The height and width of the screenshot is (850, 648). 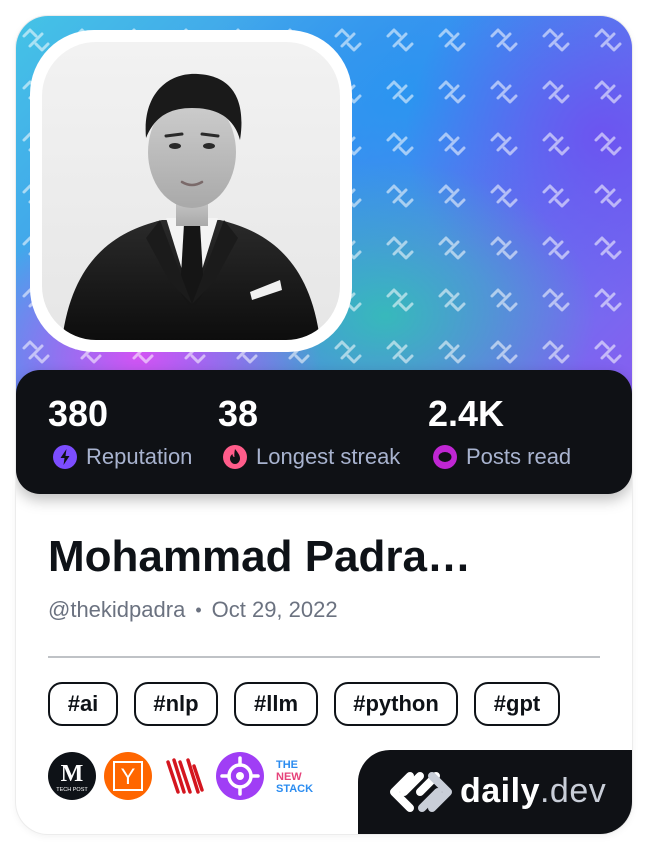 I want to click on posts-read-ring-icon, so click(x=445, y=457).